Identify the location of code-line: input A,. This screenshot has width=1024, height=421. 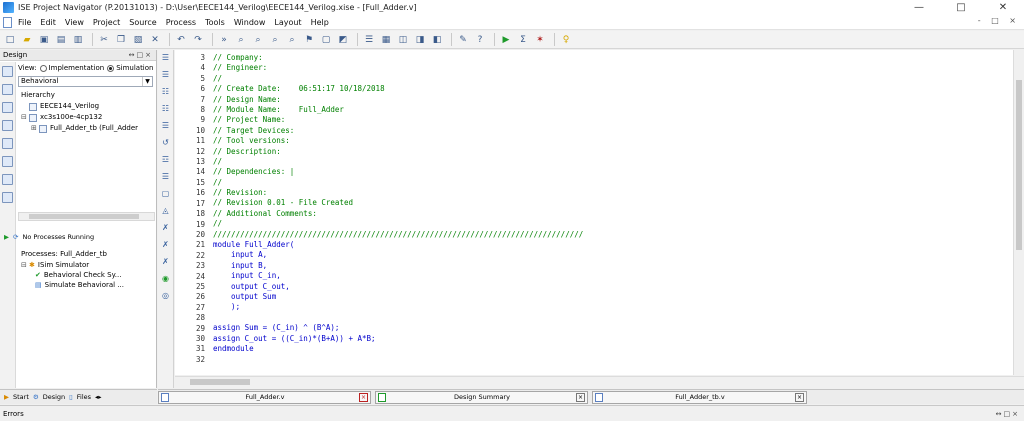
(613, 255).